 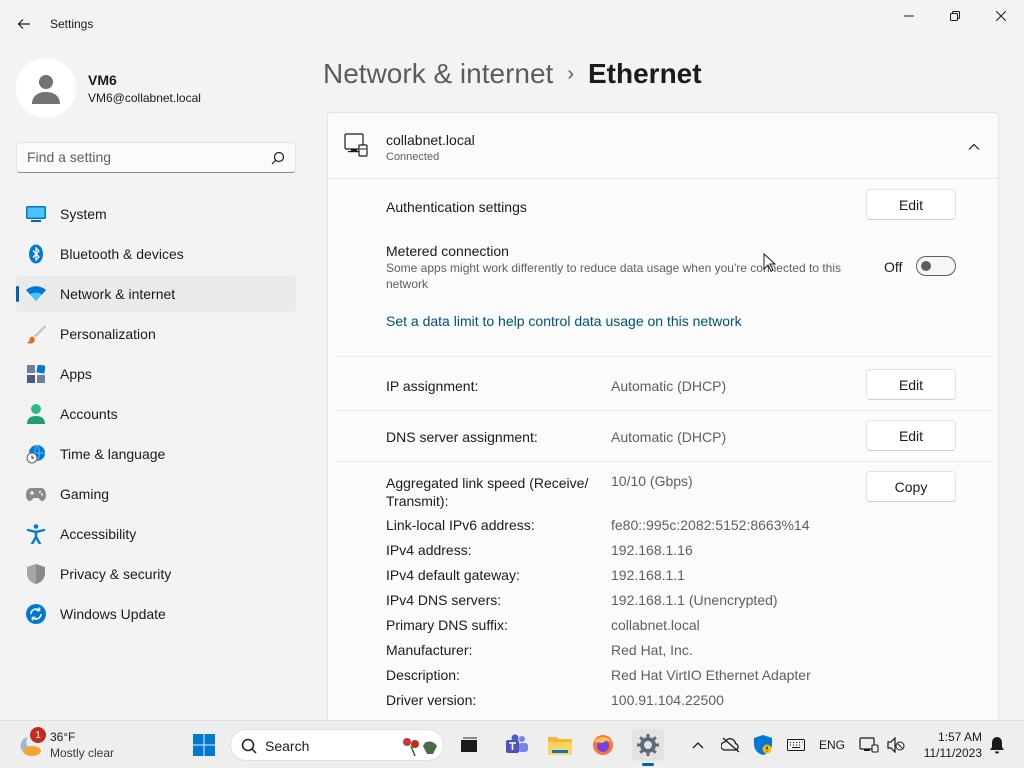 I want to click on property-label-ipv4: IPv4 address:, so click(x=429, y=550).